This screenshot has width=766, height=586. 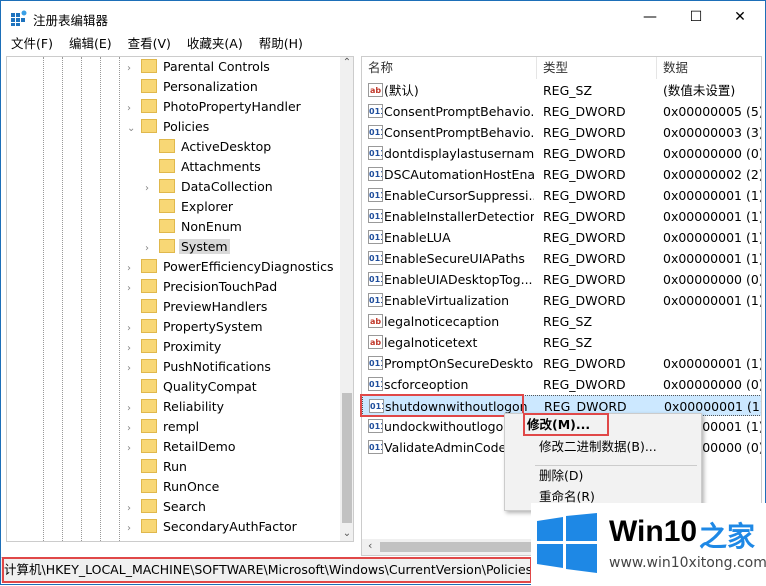 What do you see at coordinates (167, 507) in the screenshot?
I see `tree-item: › Search` at bounding box center [167, 507].